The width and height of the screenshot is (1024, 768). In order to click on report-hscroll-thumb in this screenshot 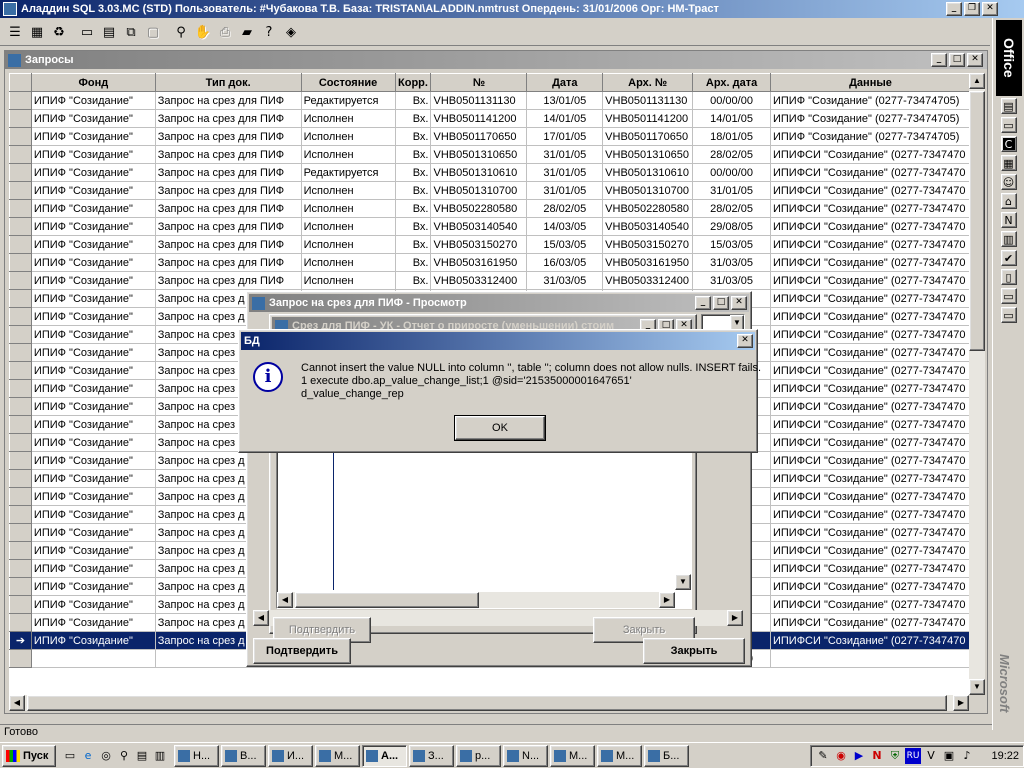, I will do `click(387, 600)`.